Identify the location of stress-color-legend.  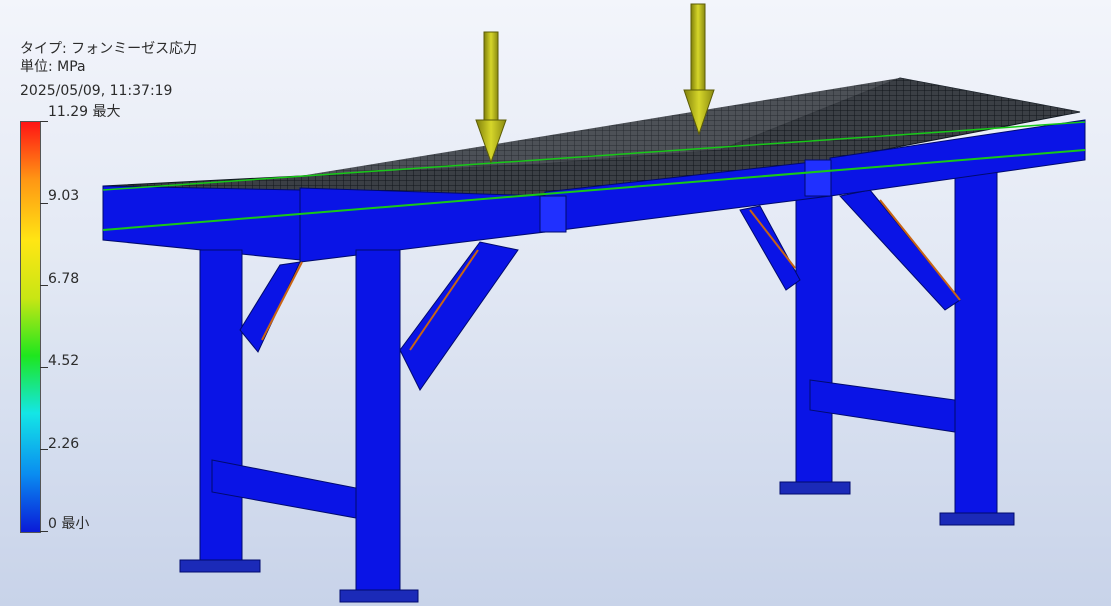
(30, 327).